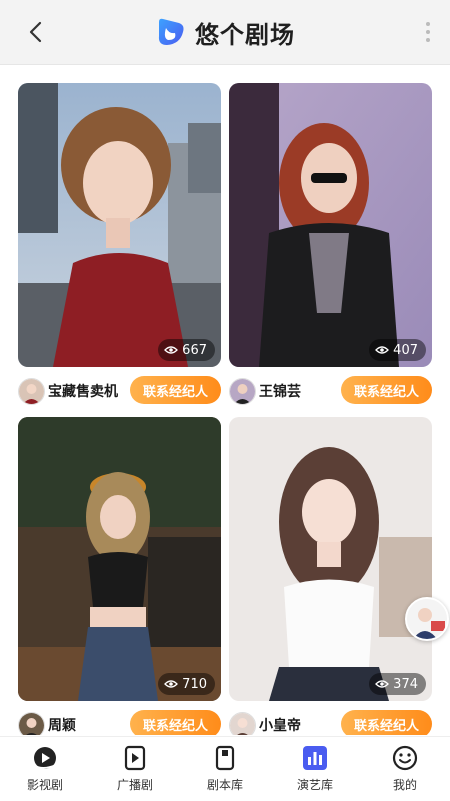  I want to click on view-count: 667, so click(186, 350).